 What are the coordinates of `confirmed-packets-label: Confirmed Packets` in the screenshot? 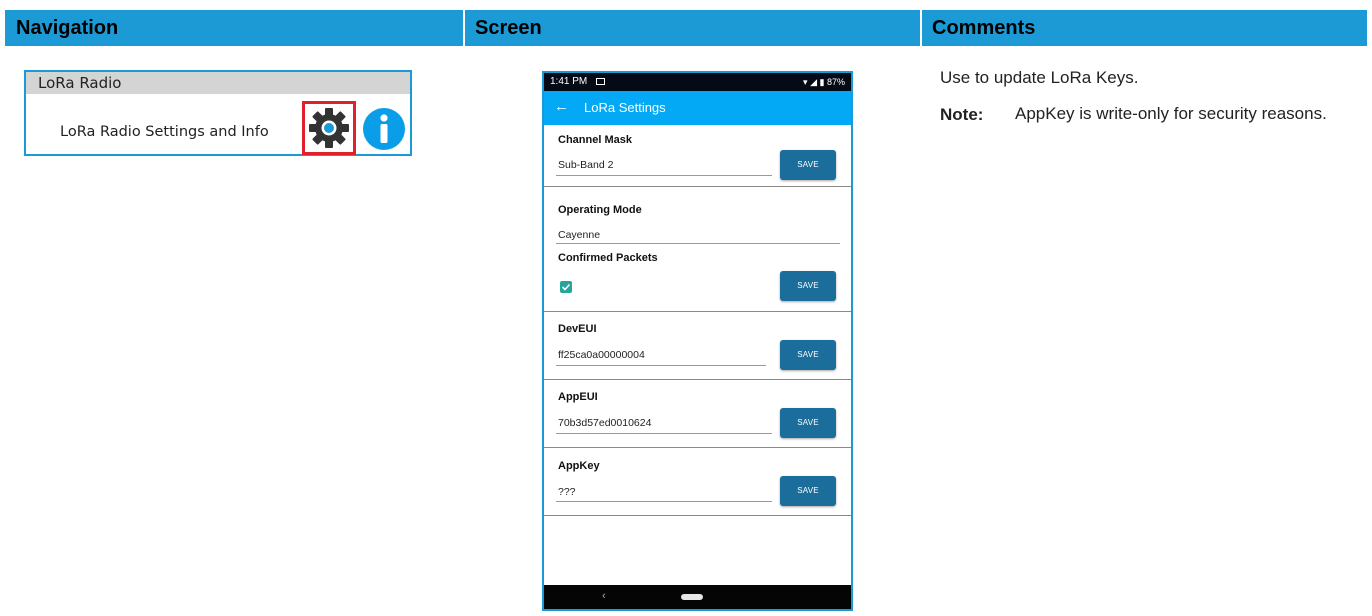 It's located at (608, 258).